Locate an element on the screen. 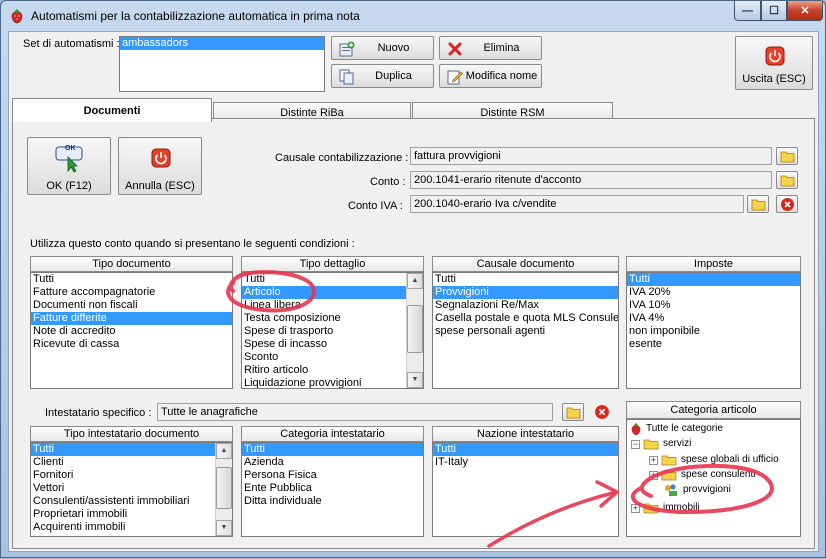 This screenshot has height=559, width=826. list-item: Linea libera is located at coordinates (332, 305).